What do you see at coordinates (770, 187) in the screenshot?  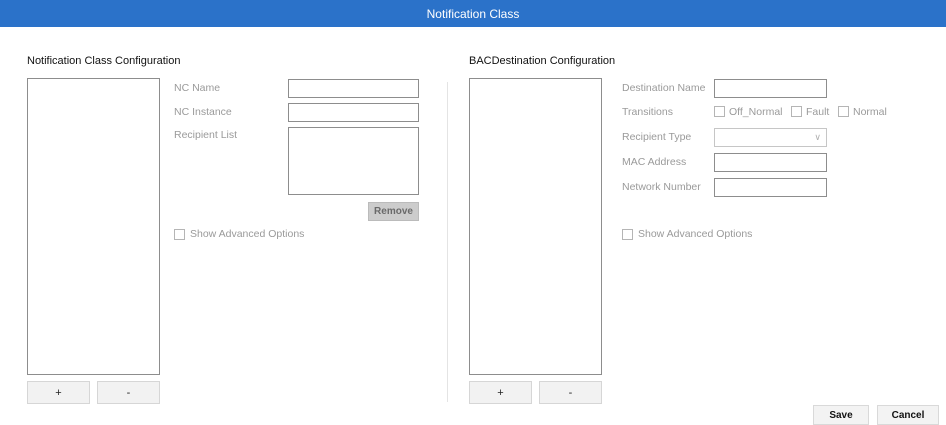 I see `network-number-input` at bounding box center [770, 187].